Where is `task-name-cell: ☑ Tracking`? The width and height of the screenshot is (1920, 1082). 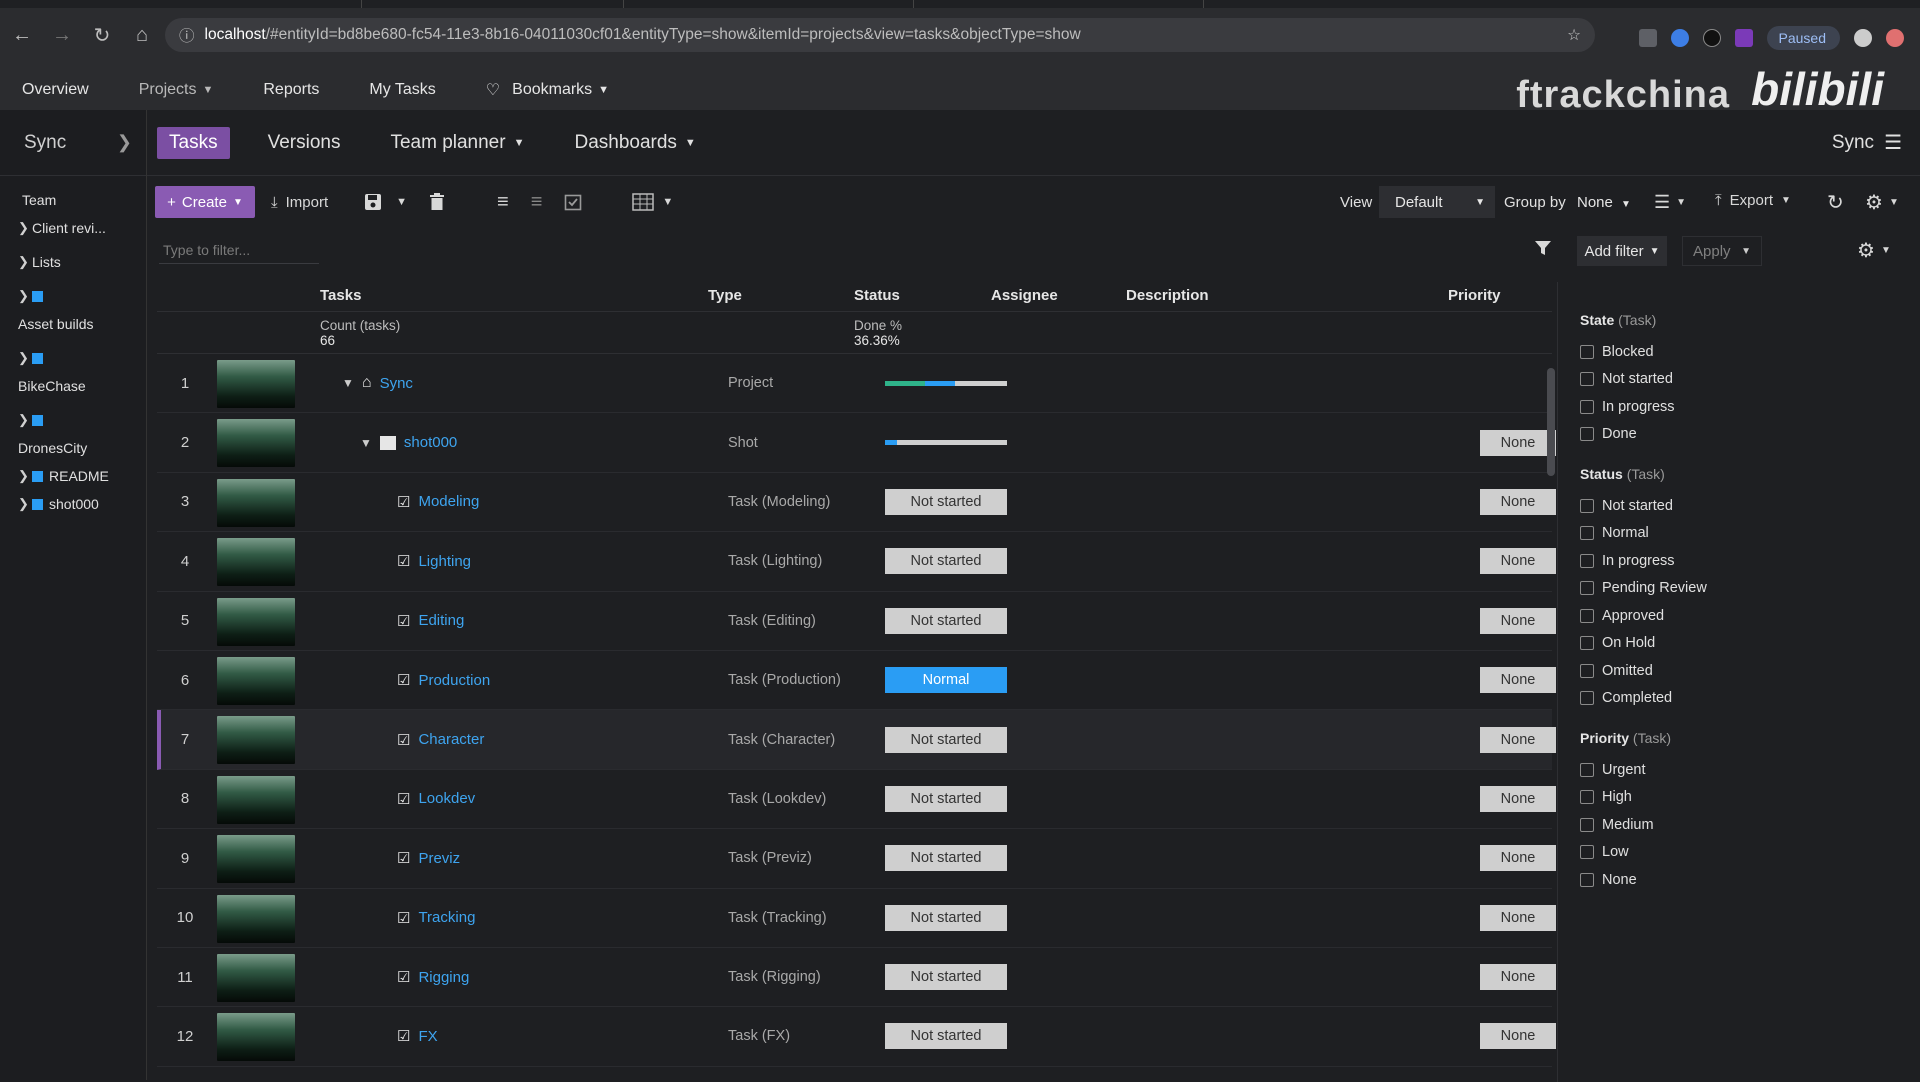
task-name-cell: ☑ Tracking is located at coordinates (436, 918).